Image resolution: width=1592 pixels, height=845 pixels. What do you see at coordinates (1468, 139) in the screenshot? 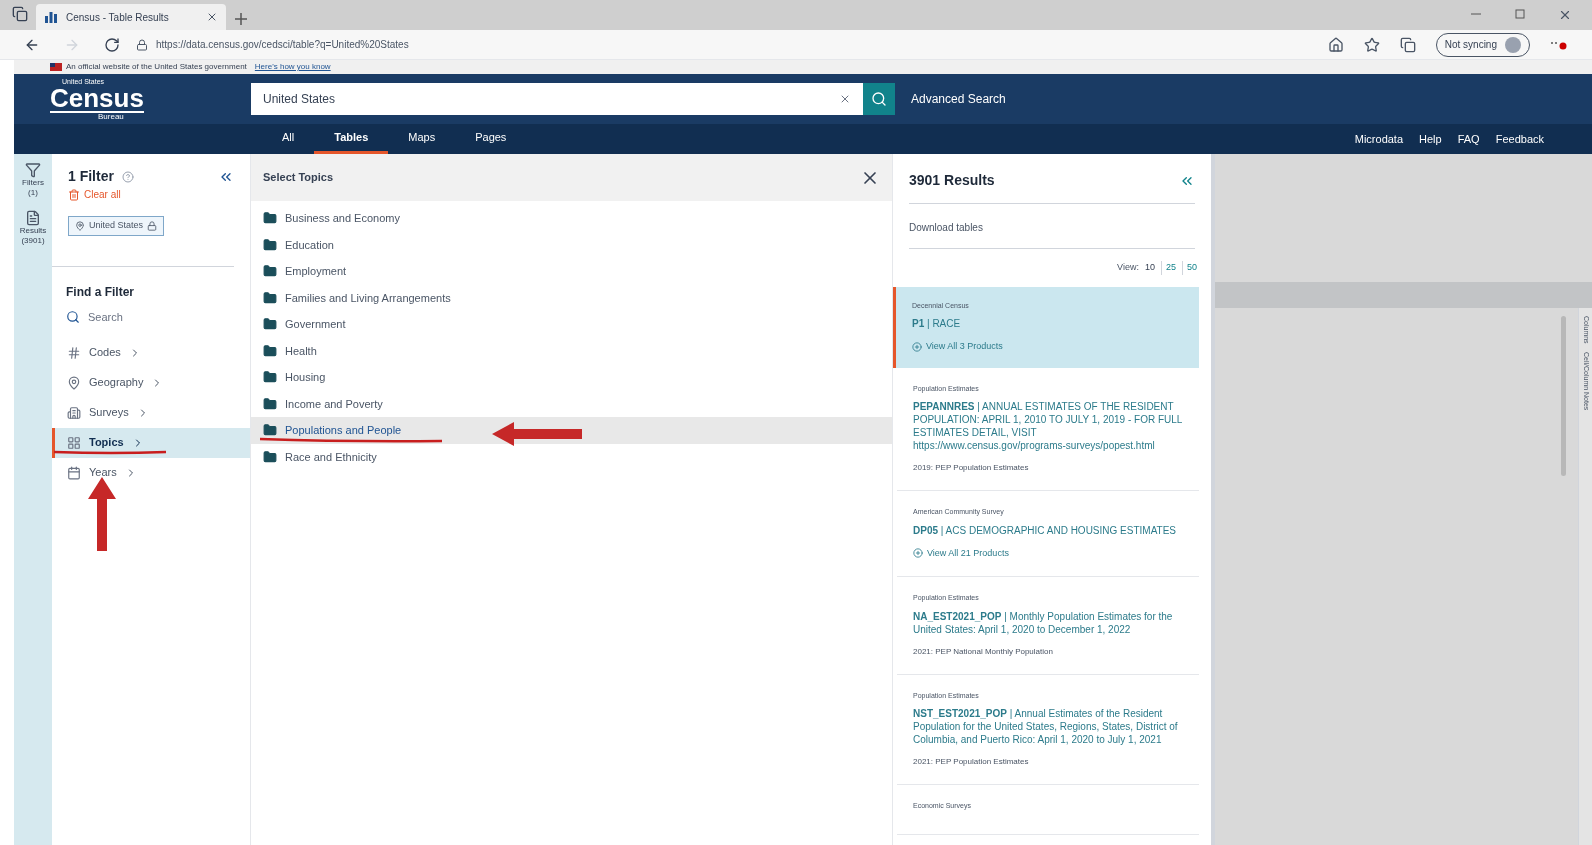
I see `nav-link: FAQ` at bounding box center [1468, 139].